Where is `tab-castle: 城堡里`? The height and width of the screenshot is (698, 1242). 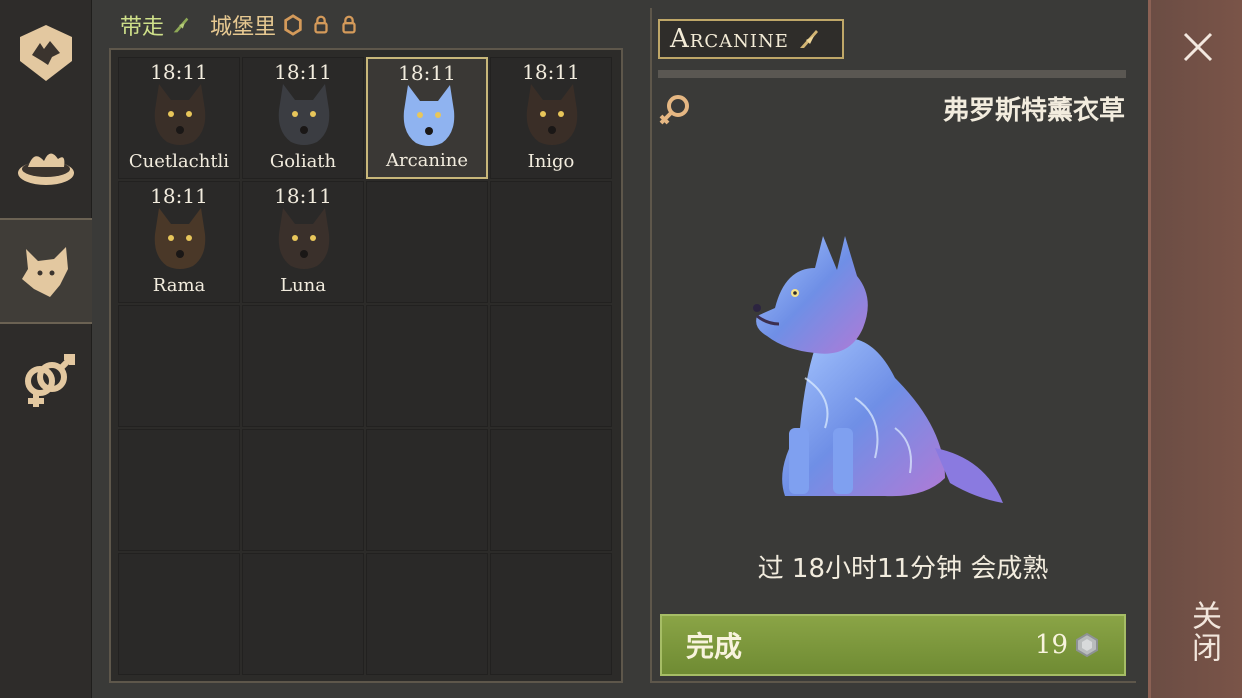 tab-castle: 城堡里 is located at coordinates (285, 25).